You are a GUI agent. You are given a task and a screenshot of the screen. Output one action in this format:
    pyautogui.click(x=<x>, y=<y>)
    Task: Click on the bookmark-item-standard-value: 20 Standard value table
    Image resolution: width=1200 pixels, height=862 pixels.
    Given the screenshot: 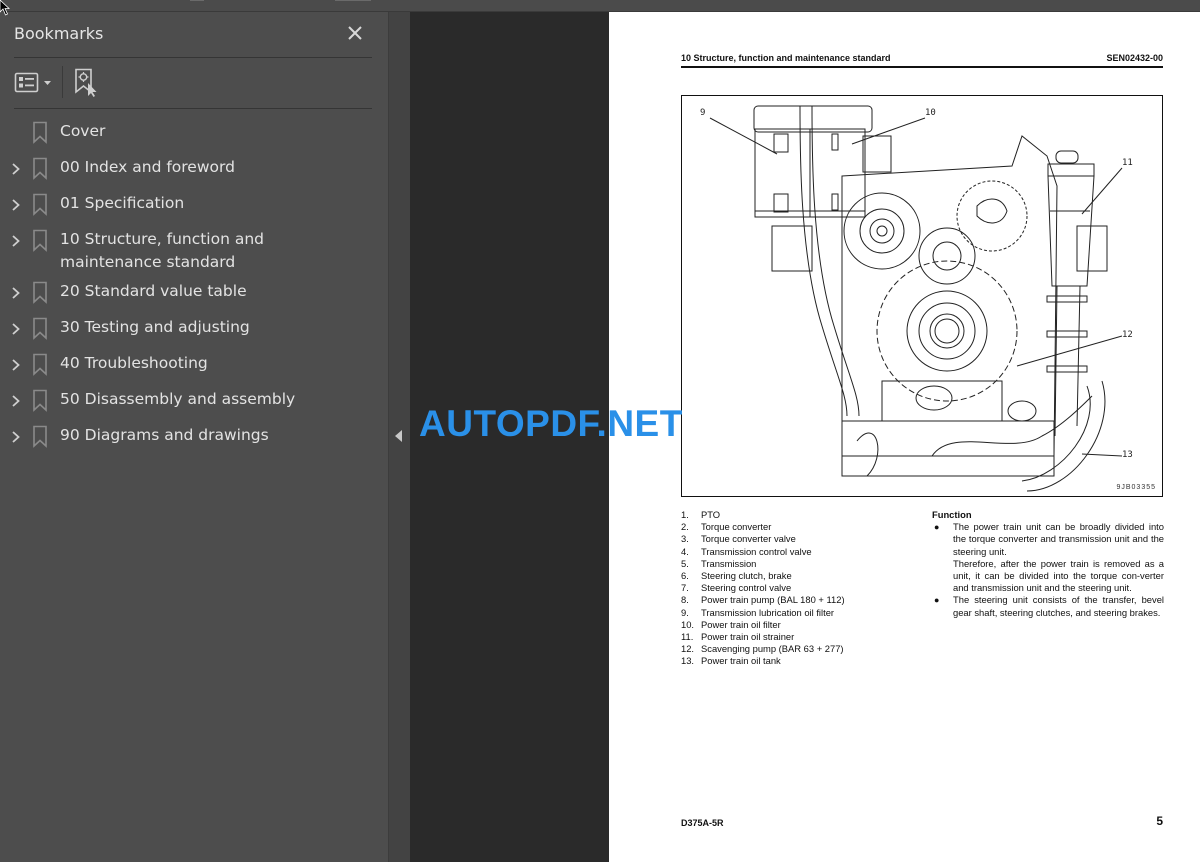 What is the action you would take?
    pyautogui.click(x=194, y=298)
    